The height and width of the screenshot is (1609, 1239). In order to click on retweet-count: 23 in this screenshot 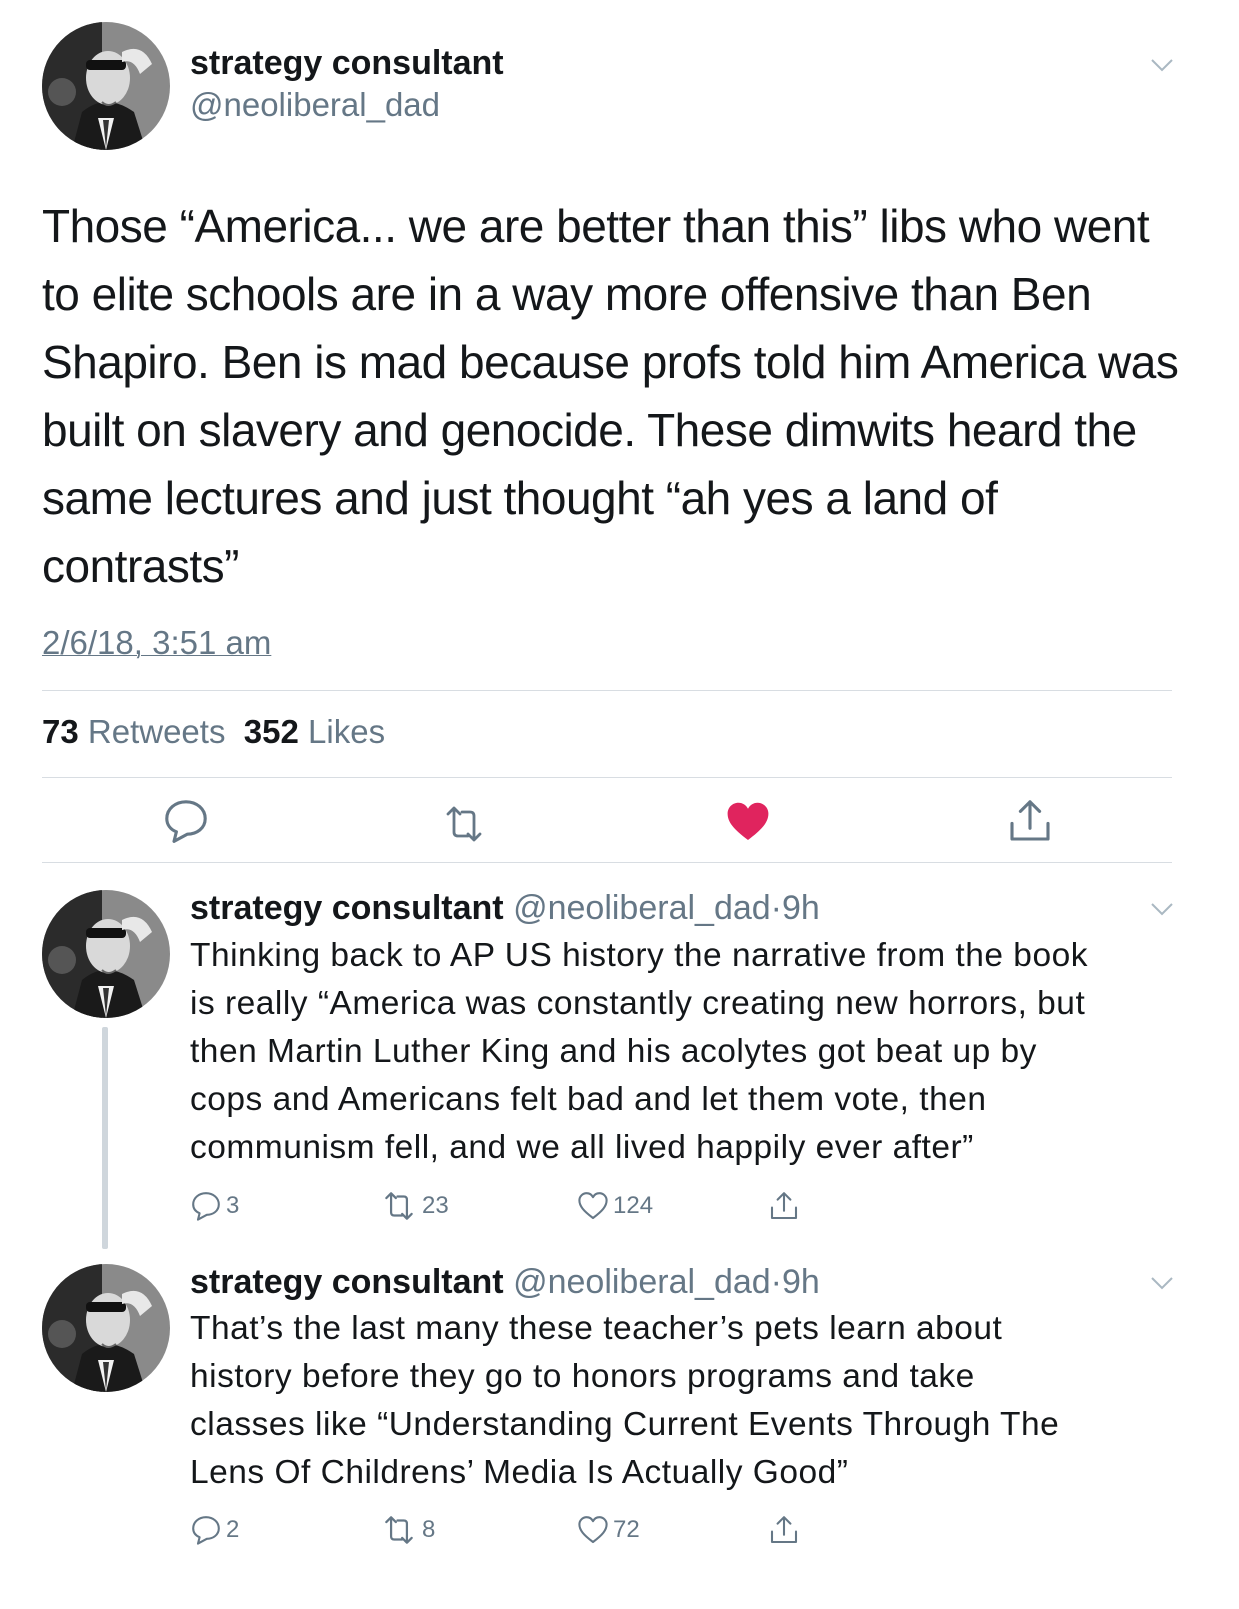, I will do `click(435, 1205)`.